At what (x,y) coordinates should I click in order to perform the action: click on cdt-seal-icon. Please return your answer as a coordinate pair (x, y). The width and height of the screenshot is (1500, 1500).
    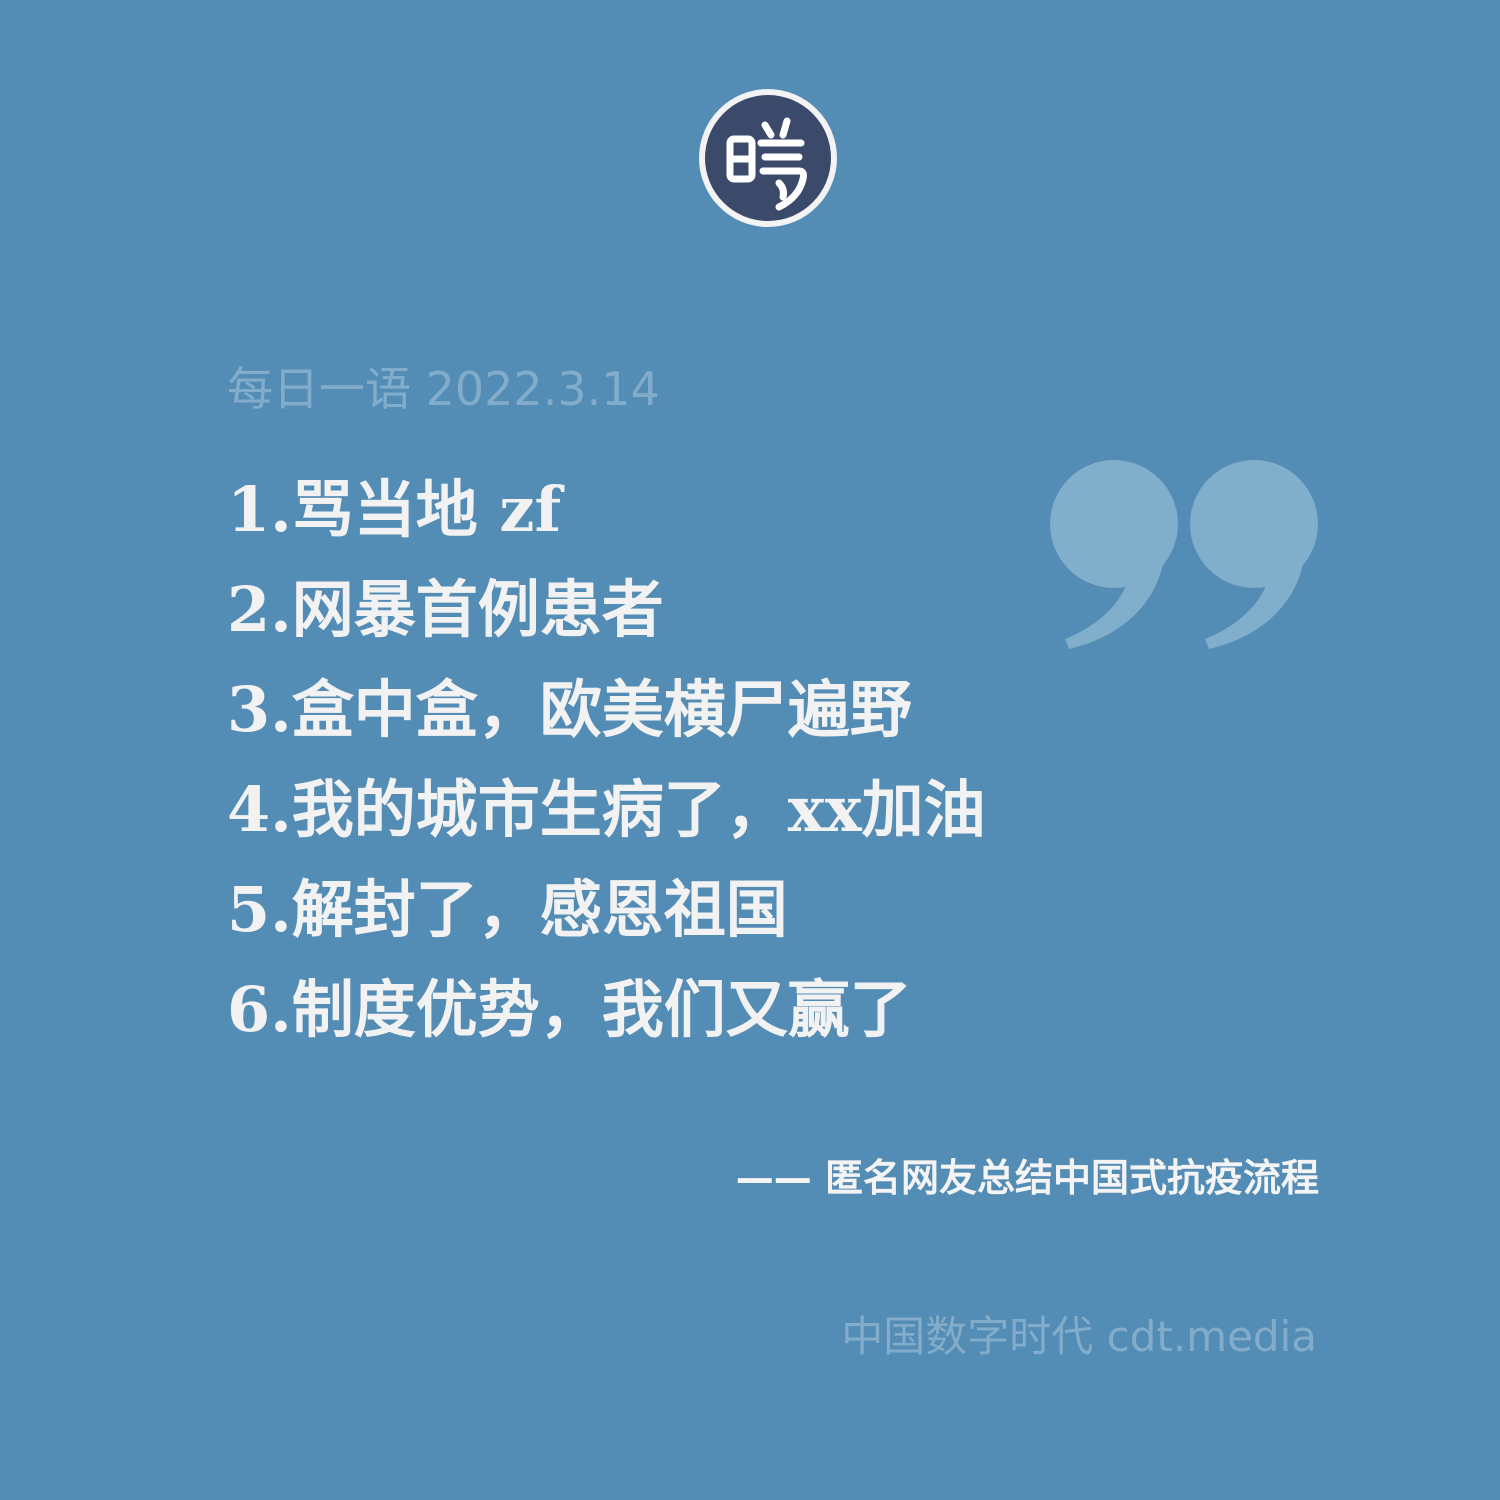
    Looking at the image, I should click on (768, 158).